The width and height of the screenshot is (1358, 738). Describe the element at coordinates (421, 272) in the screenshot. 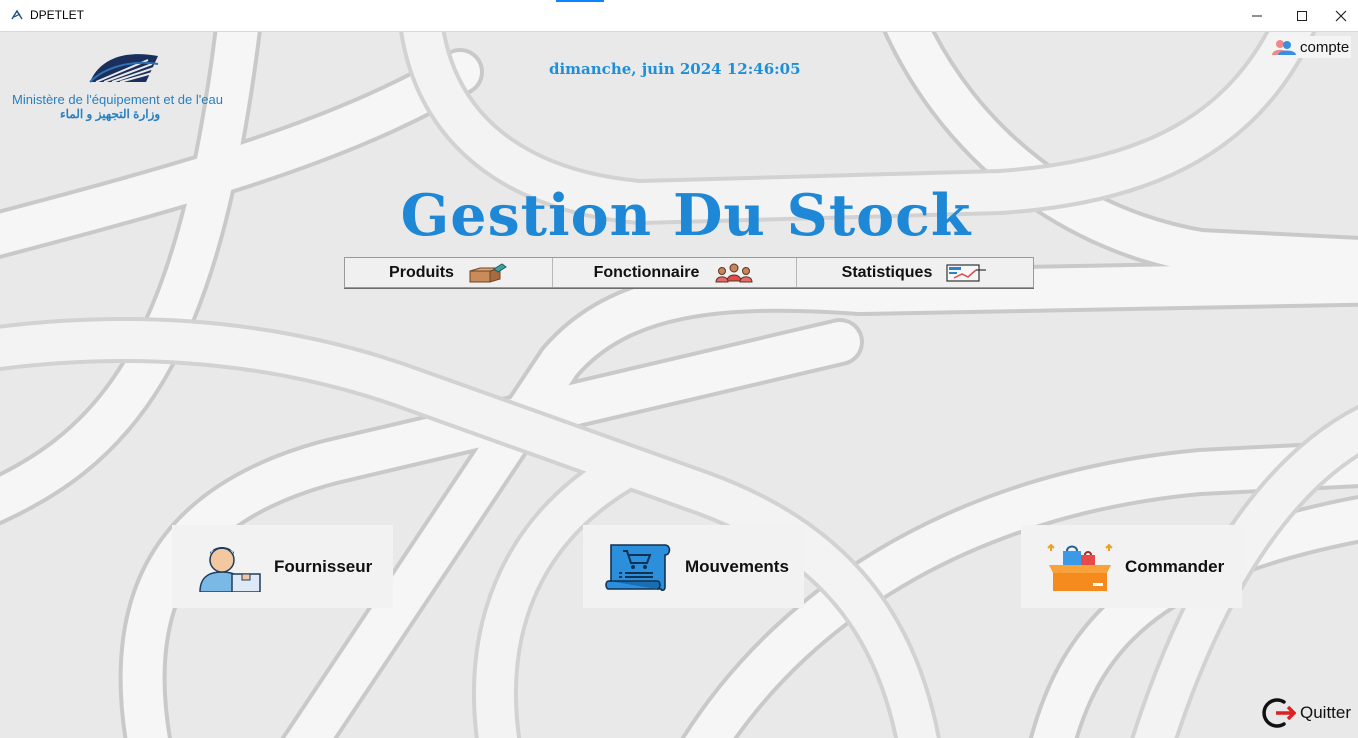

I see `menu-produits-label: Produits` at that location.